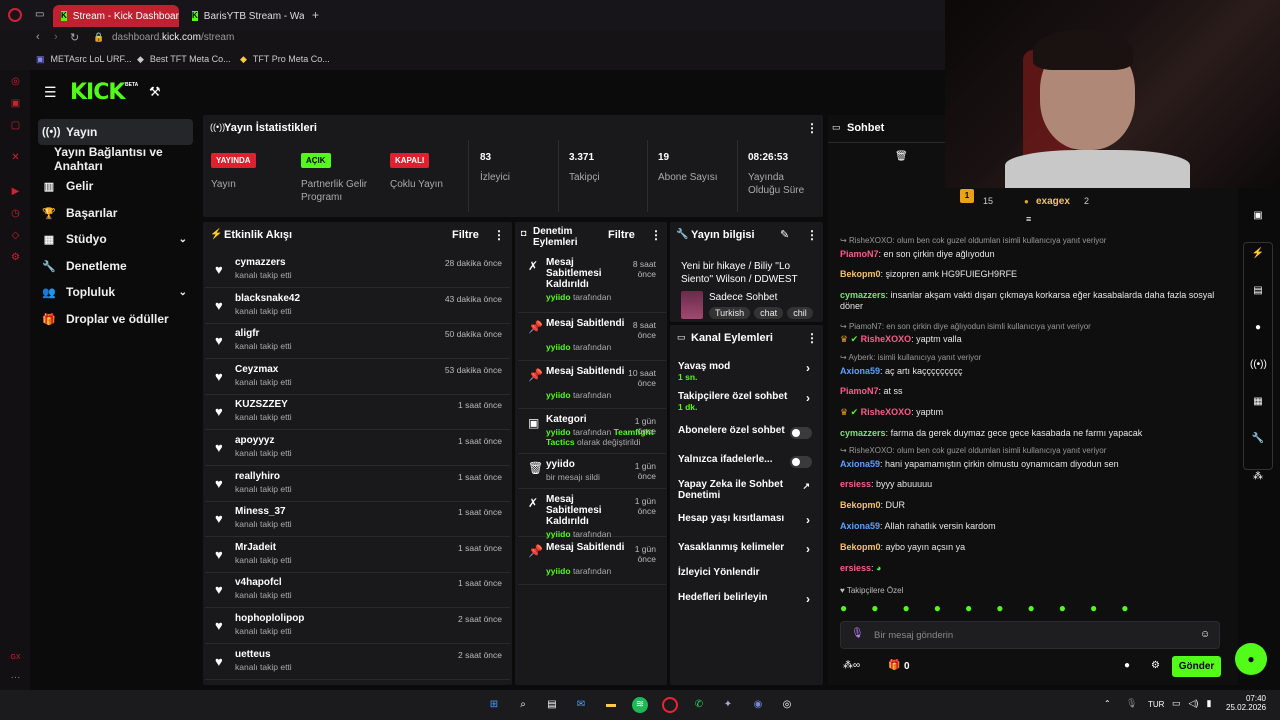  What do you see at coordinates (115, 213) in the screenshot?
I see `sidebar-item-basarilar: 🏆 Başarılar` at bounding box center [115, 213].